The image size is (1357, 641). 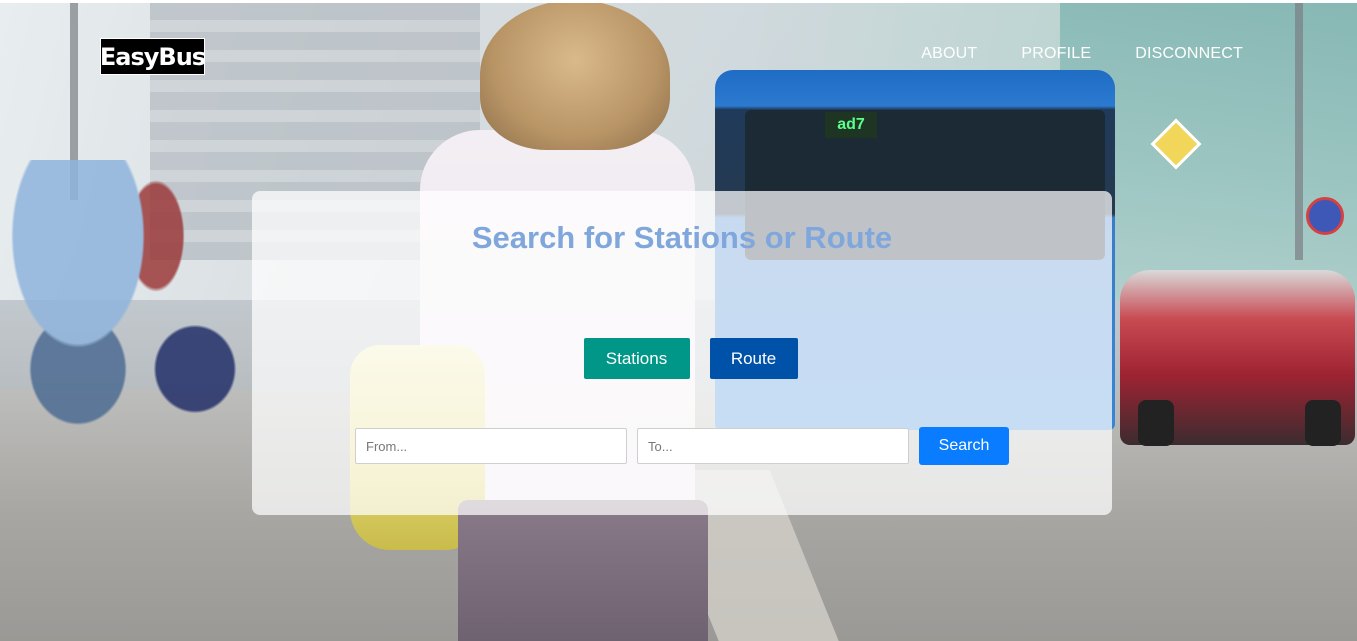 I want to click on search-form: Search, so click(x=682, y=446).